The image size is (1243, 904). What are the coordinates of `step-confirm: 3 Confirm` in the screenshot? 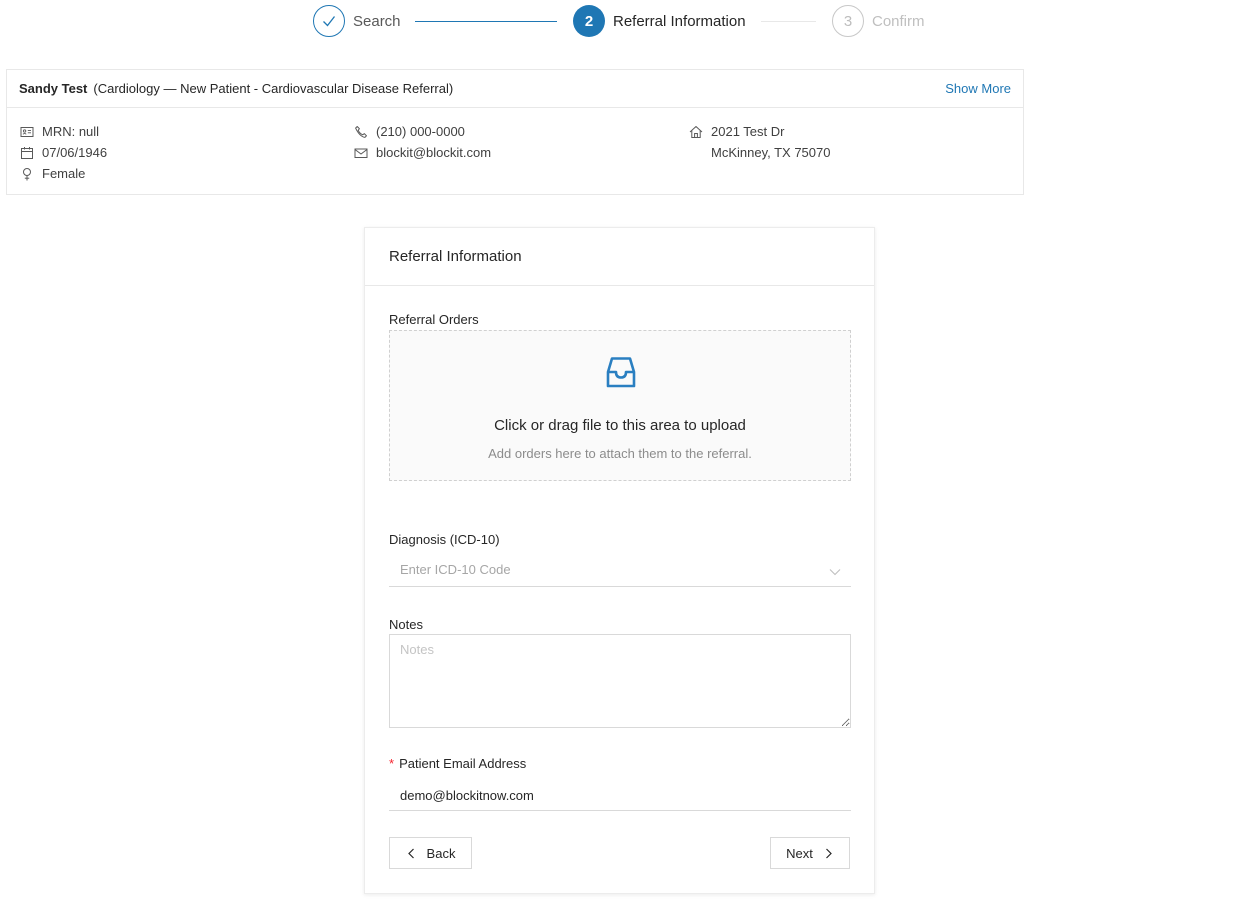 It's located at (878, 21).